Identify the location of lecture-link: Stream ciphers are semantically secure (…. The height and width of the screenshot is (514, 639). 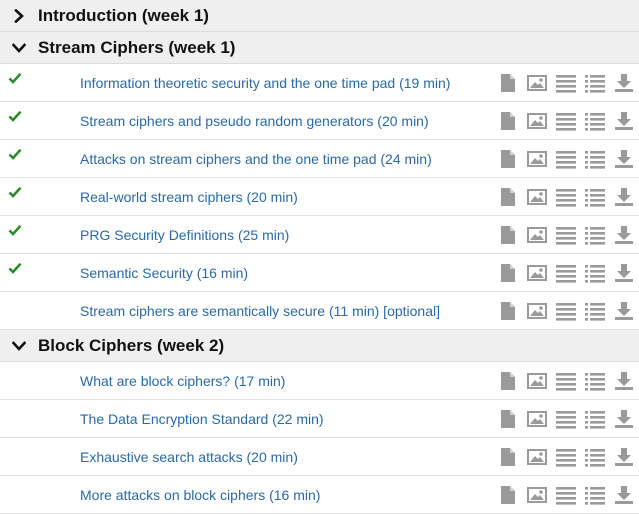
(260, 311).